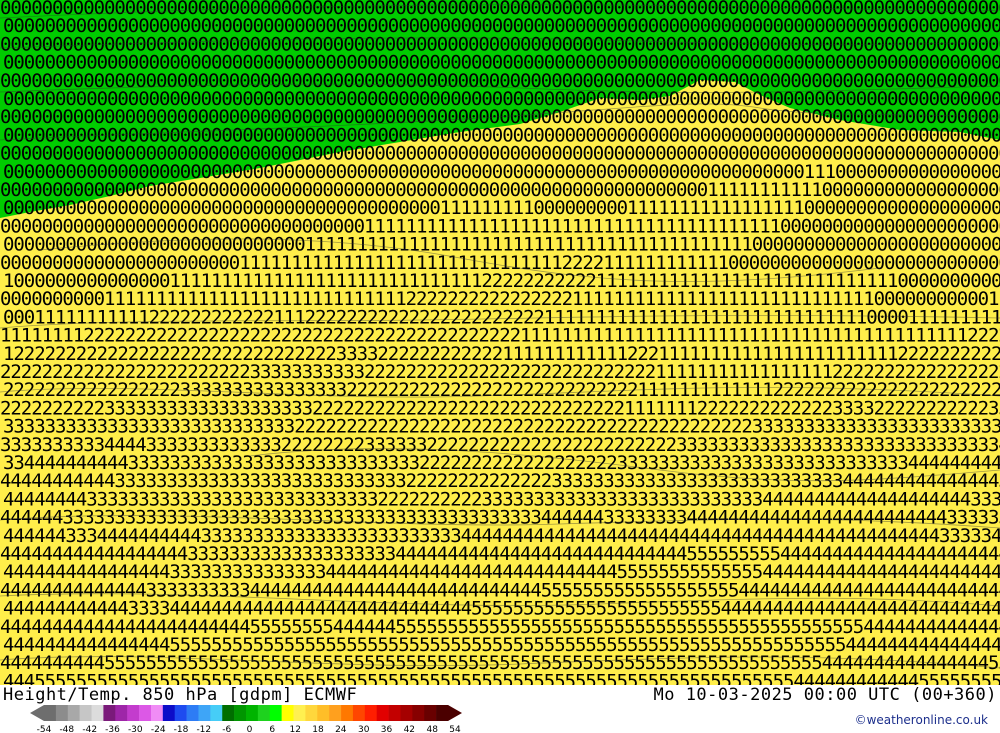 The image size is (1000, 733). Describe the element at coordinates (181, 729) in the screenshot. I see `legend-tick-label: -18` at that location.